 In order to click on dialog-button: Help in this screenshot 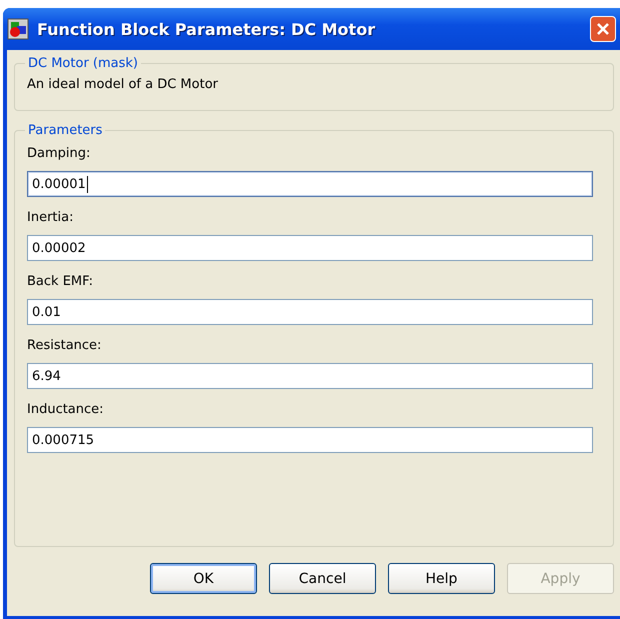, I will do `click(441, 578)`.